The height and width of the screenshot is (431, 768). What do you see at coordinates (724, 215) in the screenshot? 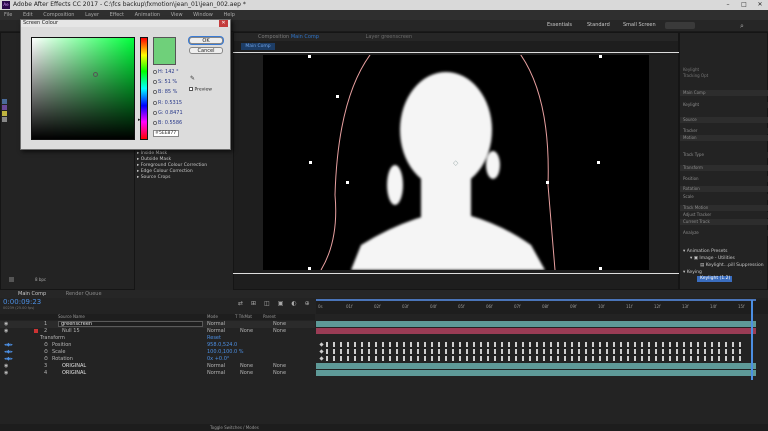
I see `right-item: Adjust Tracker` at bounding box center [724, 215].